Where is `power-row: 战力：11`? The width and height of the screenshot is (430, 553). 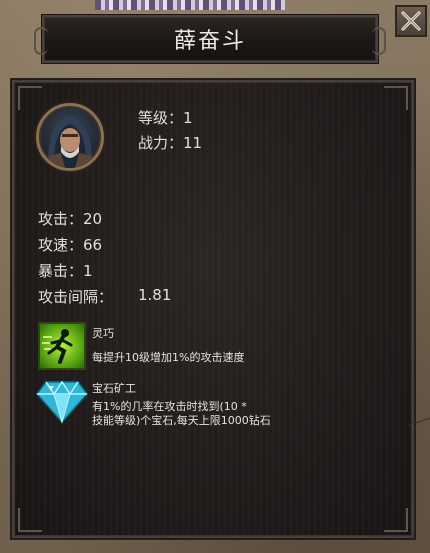 power-row: 战力：11 is located at coordinates (170, 142).